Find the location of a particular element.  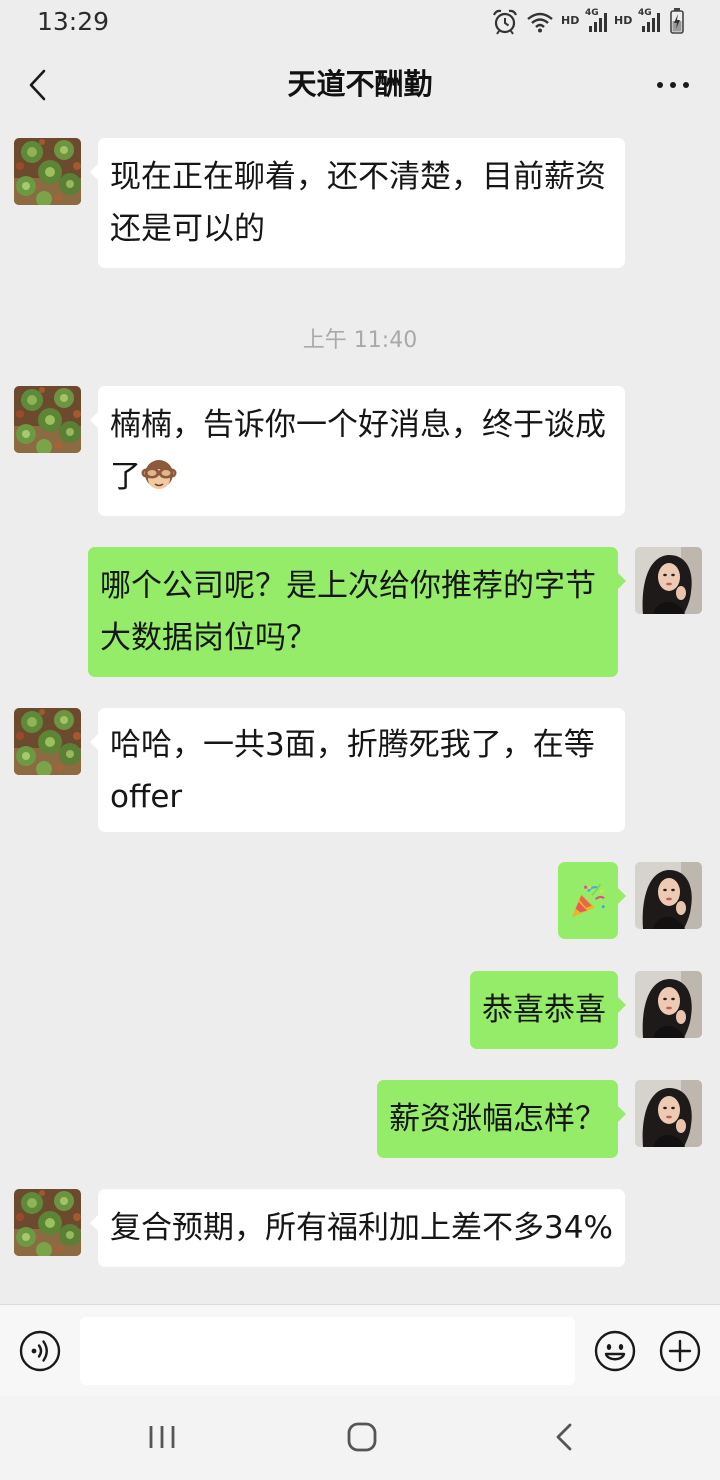

emoji-button is located at coordinates (615, 1351).